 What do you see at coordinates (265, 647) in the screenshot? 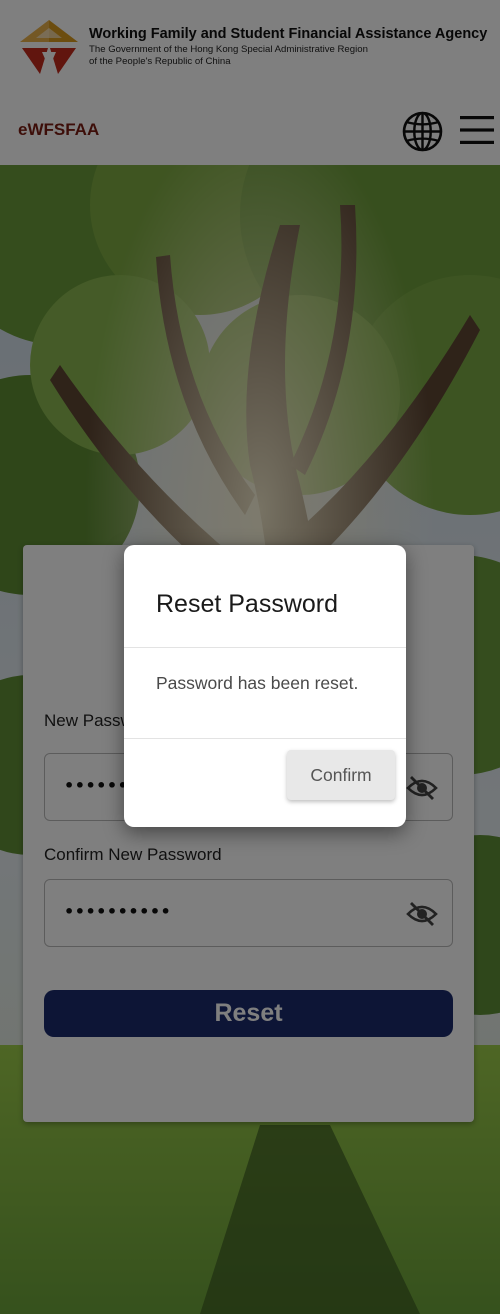
I see `dialog-divider-top` at bounding box center [265, 647].